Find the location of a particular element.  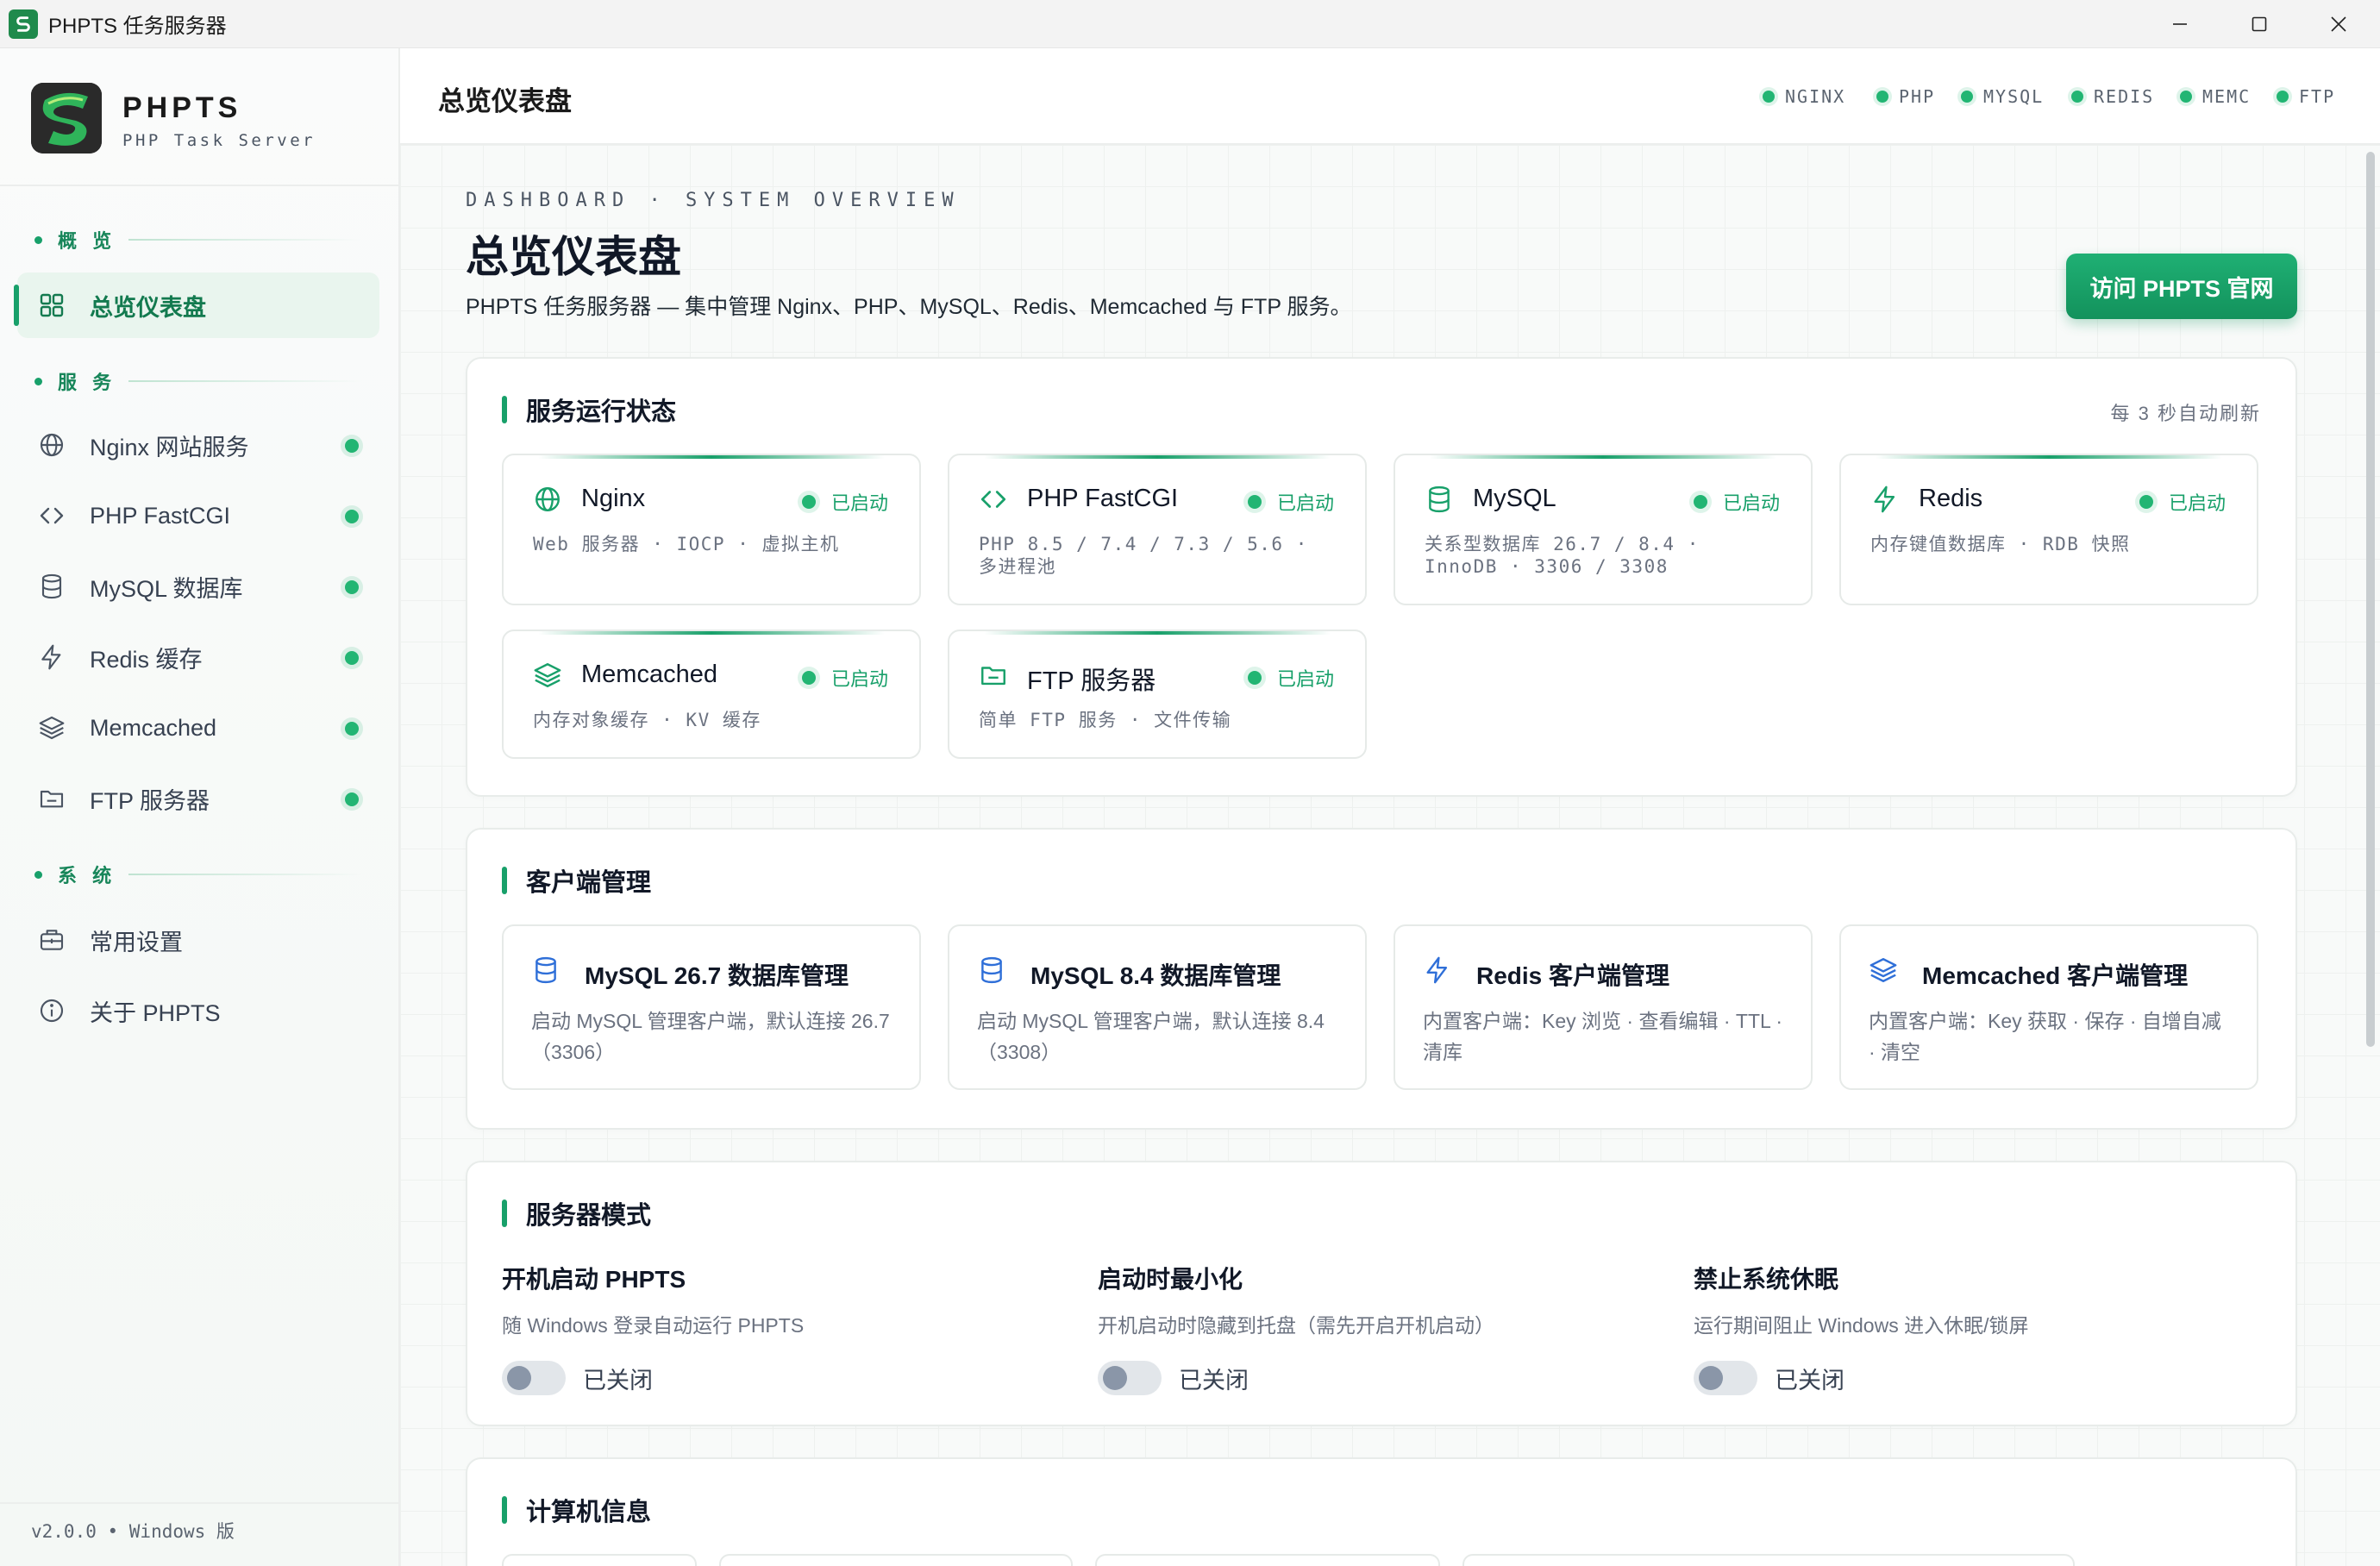

sidebar-item-dashboard: 总览仪表盘 is located at coordinates (197, 305).